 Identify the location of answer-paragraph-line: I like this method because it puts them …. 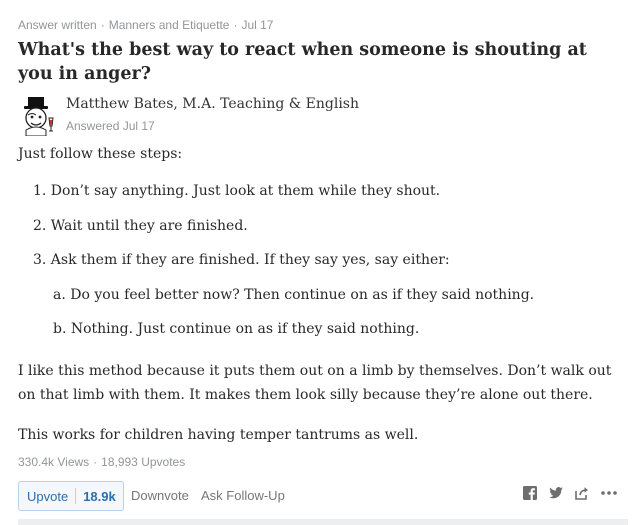
(315, 371).